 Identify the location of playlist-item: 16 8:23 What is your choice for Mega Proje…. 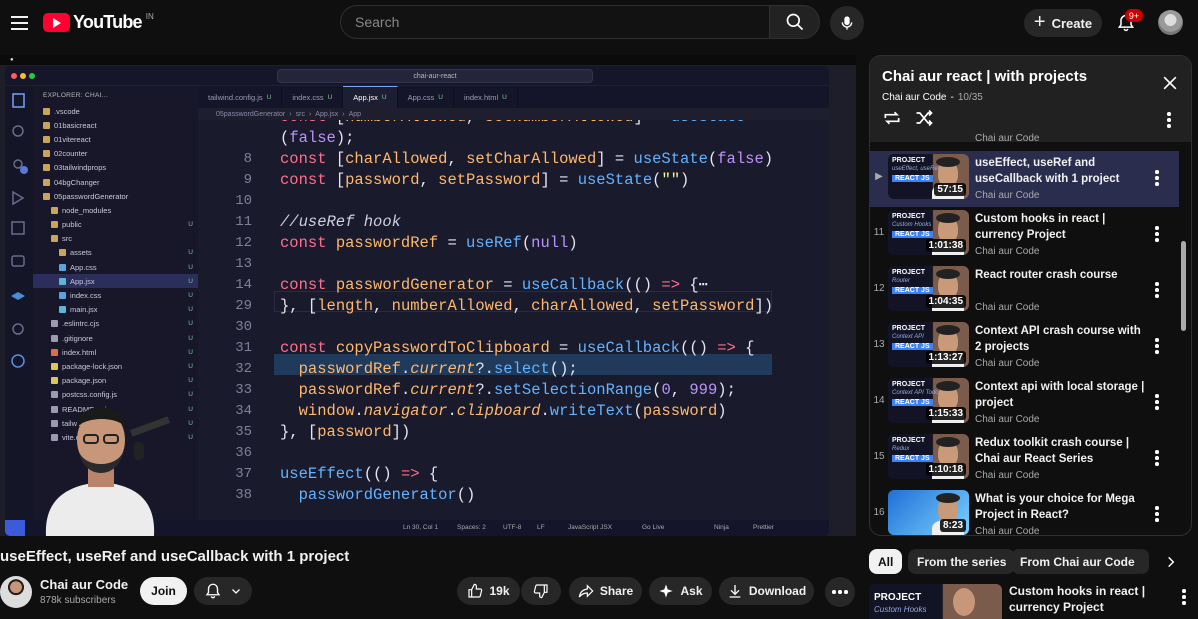
(1024, 511).